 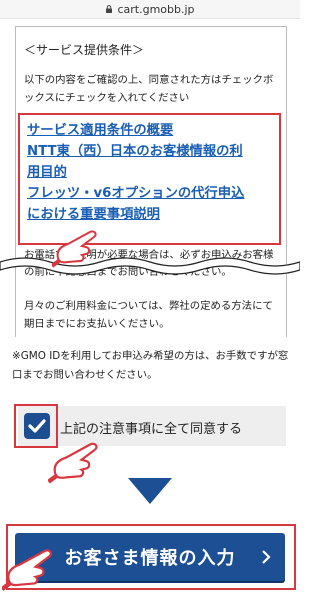 I want to click on checkmark-icon, so click(x=37, y=426).